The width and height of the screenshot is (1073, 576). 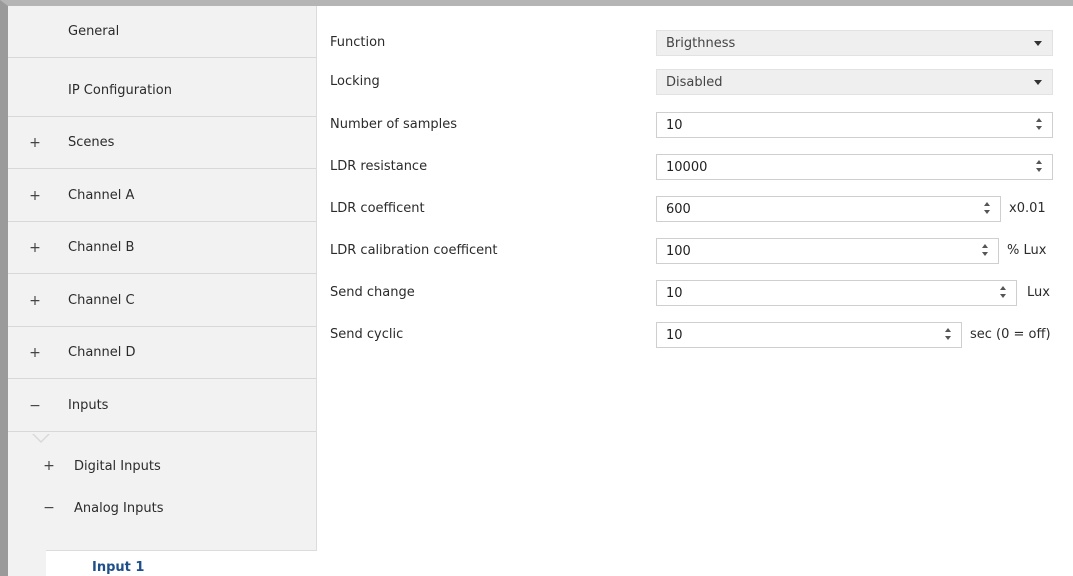 I want to click on unit-label: x0.01, so click(x=1027, y=208).